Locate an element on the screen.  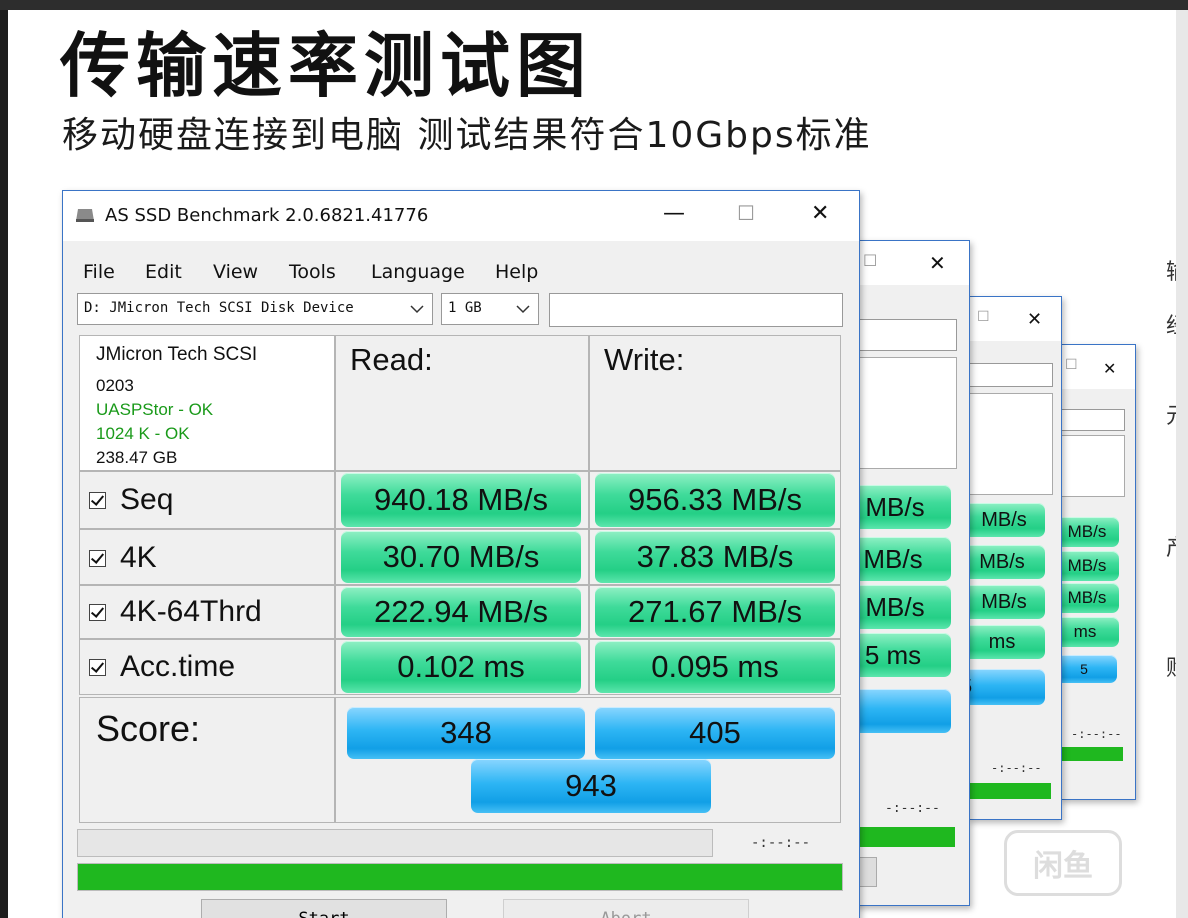
total-progress-track is located at coordinates (460, 877).